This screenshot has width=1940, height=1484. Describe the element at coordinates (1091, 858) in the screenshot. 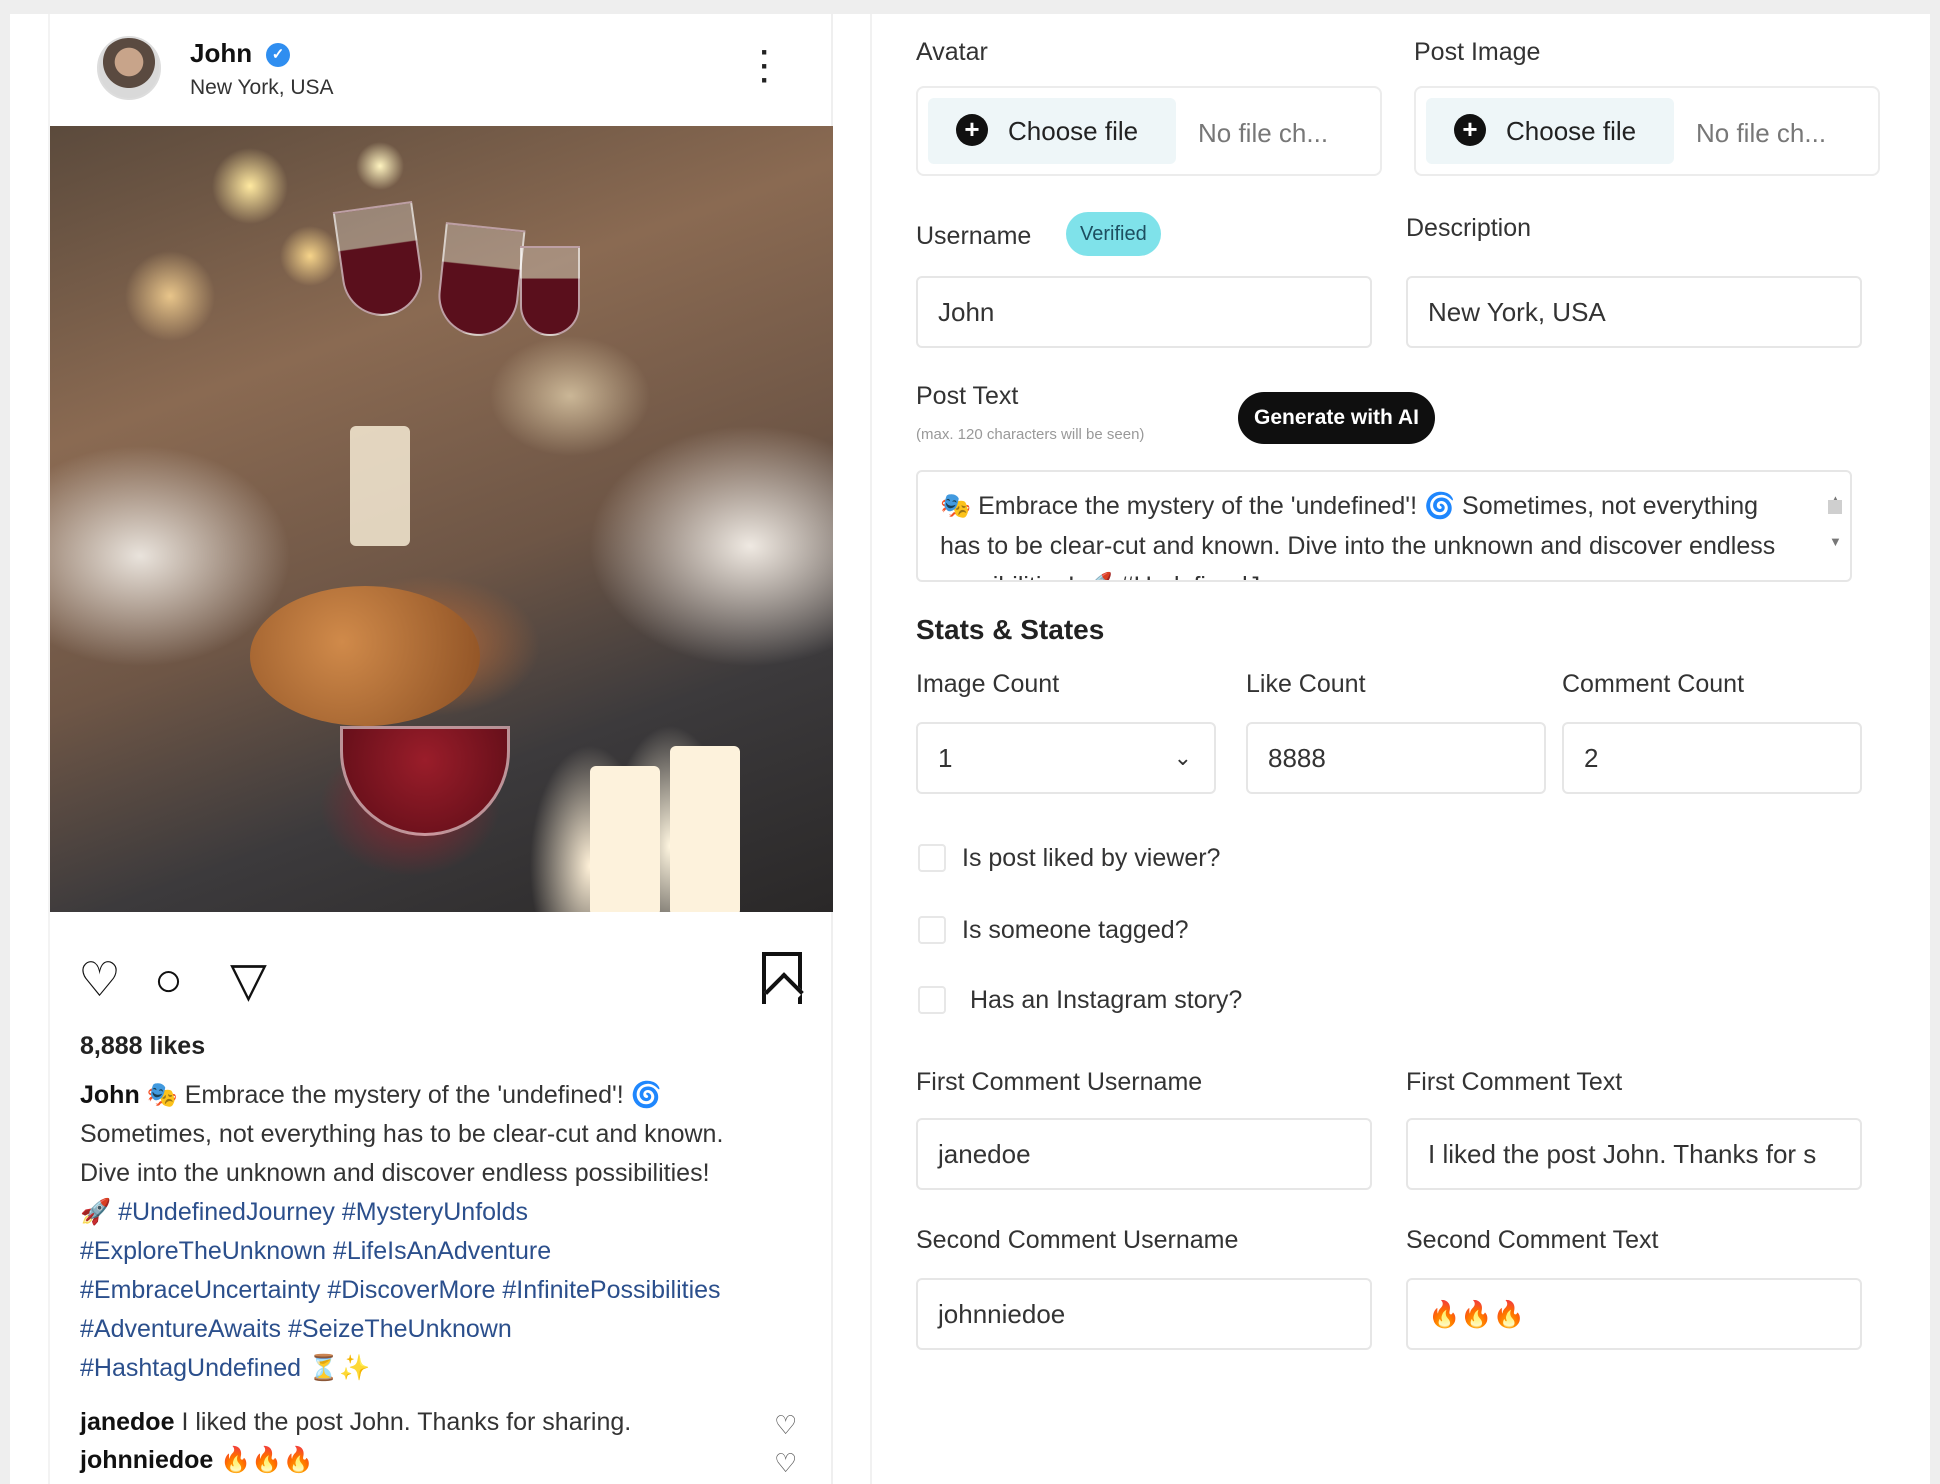

I see `liked-by-viewer-label: Is post liked by viewer?` at that location.